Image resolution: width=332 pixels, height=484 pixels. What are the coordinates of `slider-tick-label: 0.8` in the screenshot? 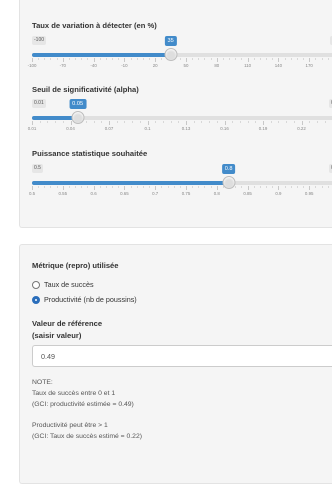 It's located at (216, 193).